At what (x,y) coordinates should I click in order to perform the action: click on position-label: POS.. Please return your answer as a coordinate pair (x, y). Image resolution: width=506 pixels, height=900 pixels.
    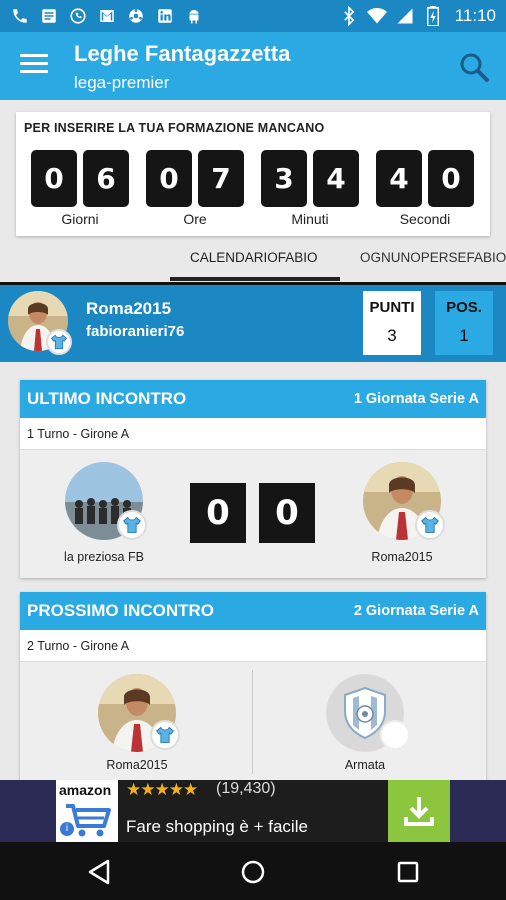
    Looking at the image, I should click on (464, 307).